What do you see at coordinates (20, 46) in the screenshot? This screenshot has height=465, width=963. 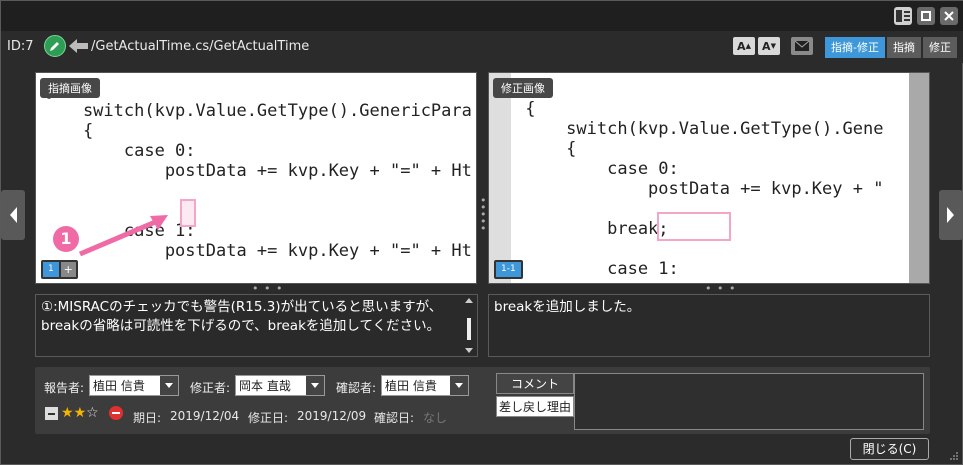 I see `id-label: ID:7` at bounding box center [20, 46].